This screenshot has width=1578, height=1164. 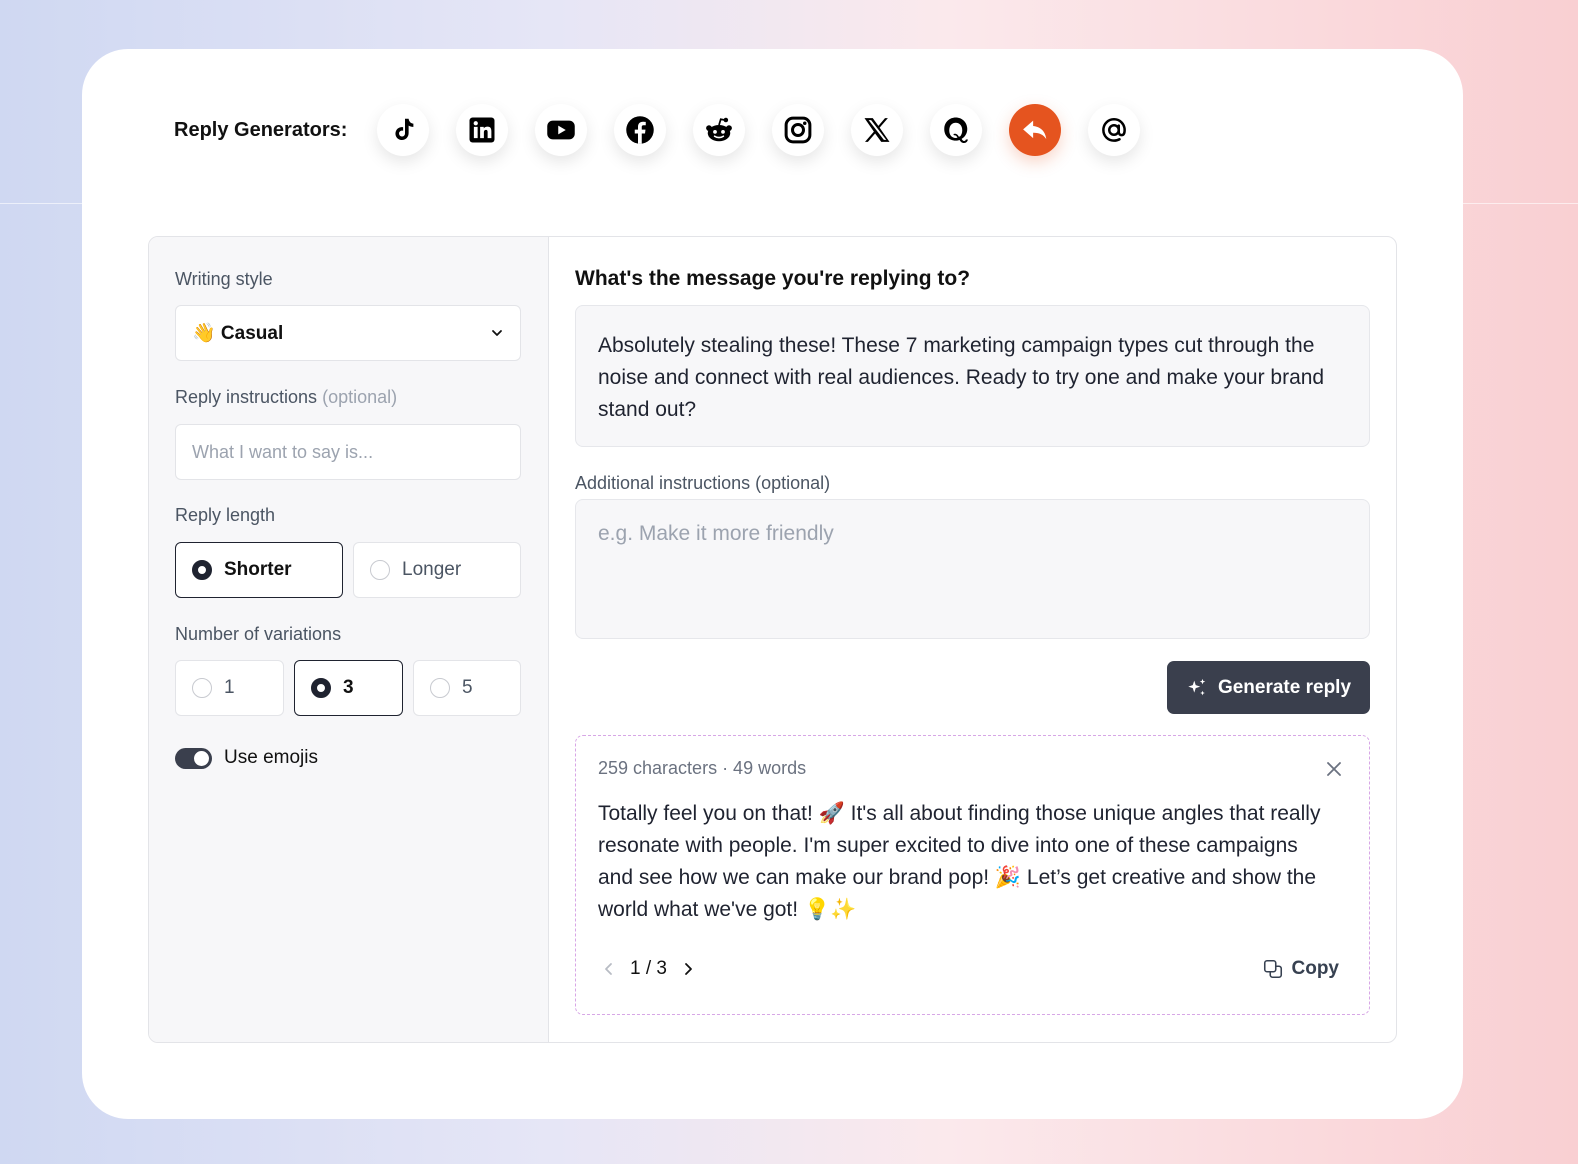 I want to click on length-option-label: Shorter, so click(x=258, y=569).